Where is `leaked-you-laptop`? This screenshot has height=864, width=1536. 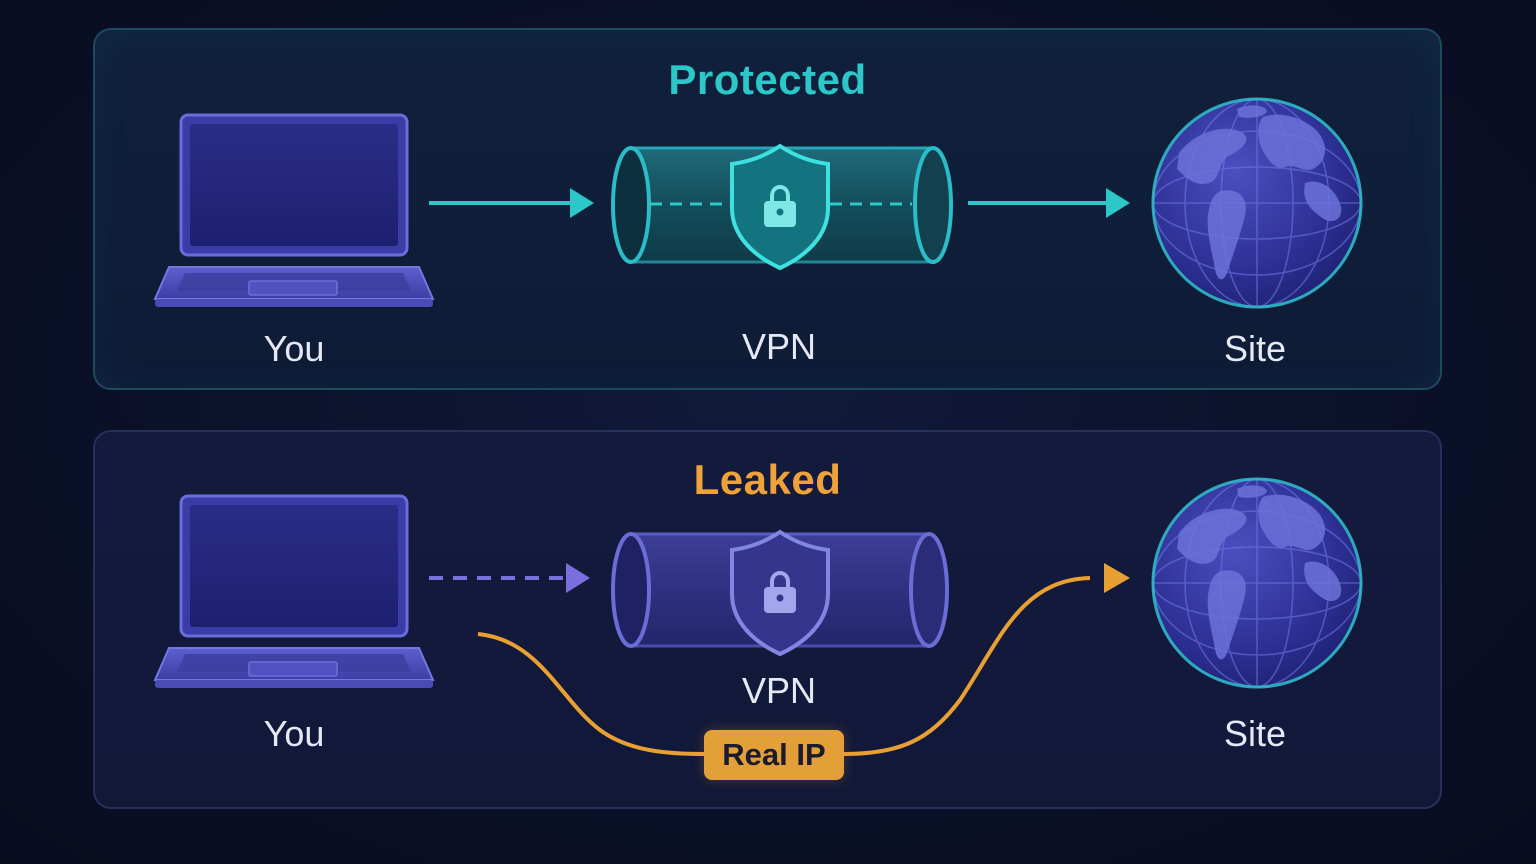
leaked-you-laptop is located at coordinates (294, 592).